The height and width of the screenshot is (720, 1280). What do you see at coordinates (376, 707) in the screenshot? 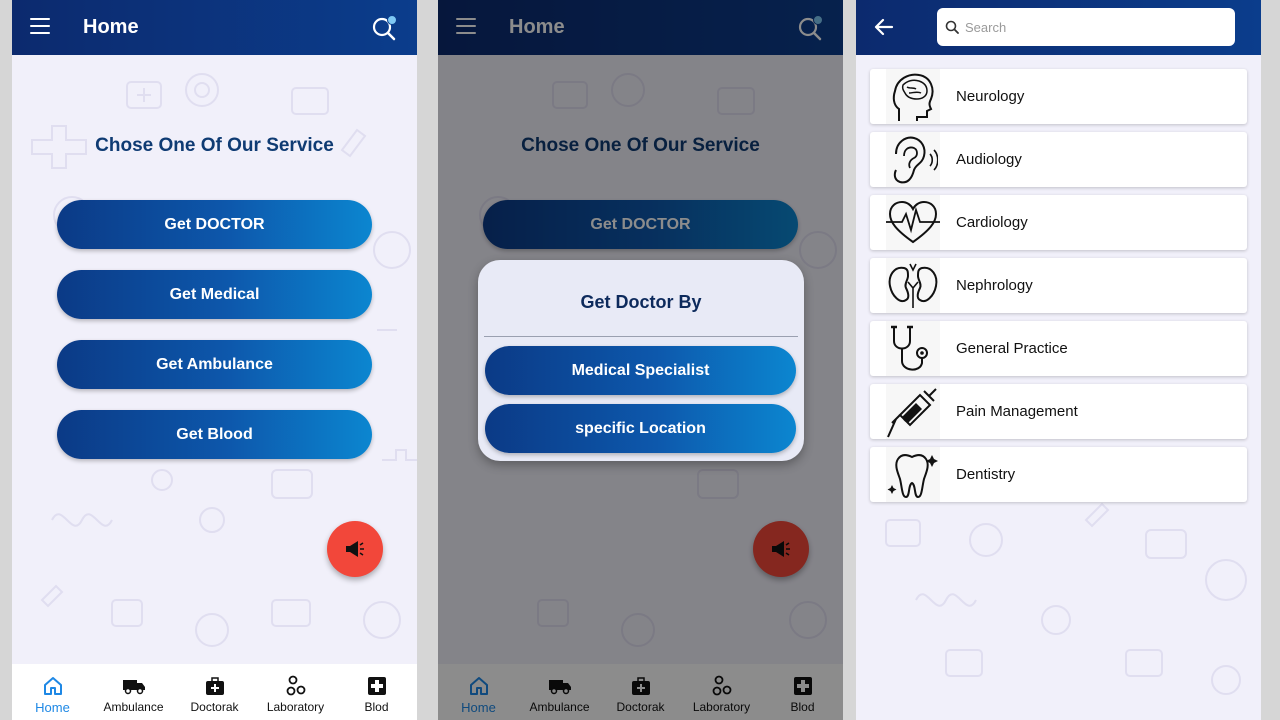
I see `nav-label: Blod` at bounding box center [376, 707].